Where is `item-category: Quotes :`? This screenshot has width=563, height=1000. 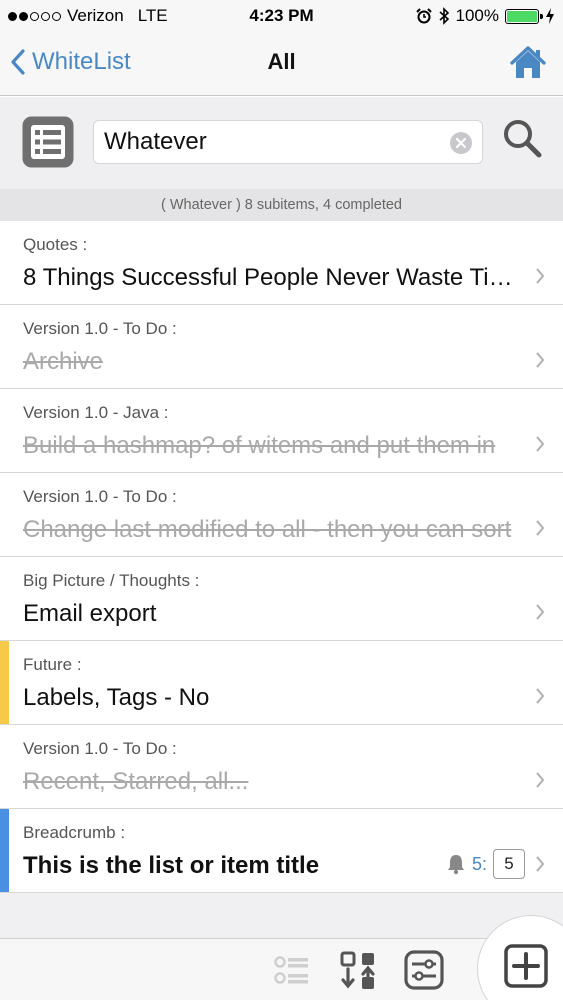
item-category: Quotes : is located at coordinates (55, 244).